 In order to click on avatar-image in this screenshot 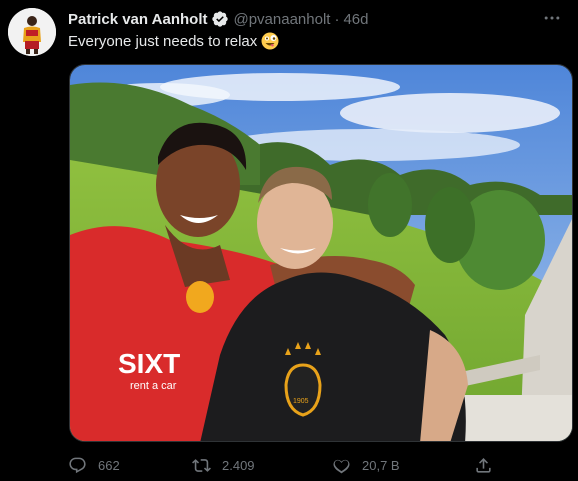, I will do `click(32, 32)`.